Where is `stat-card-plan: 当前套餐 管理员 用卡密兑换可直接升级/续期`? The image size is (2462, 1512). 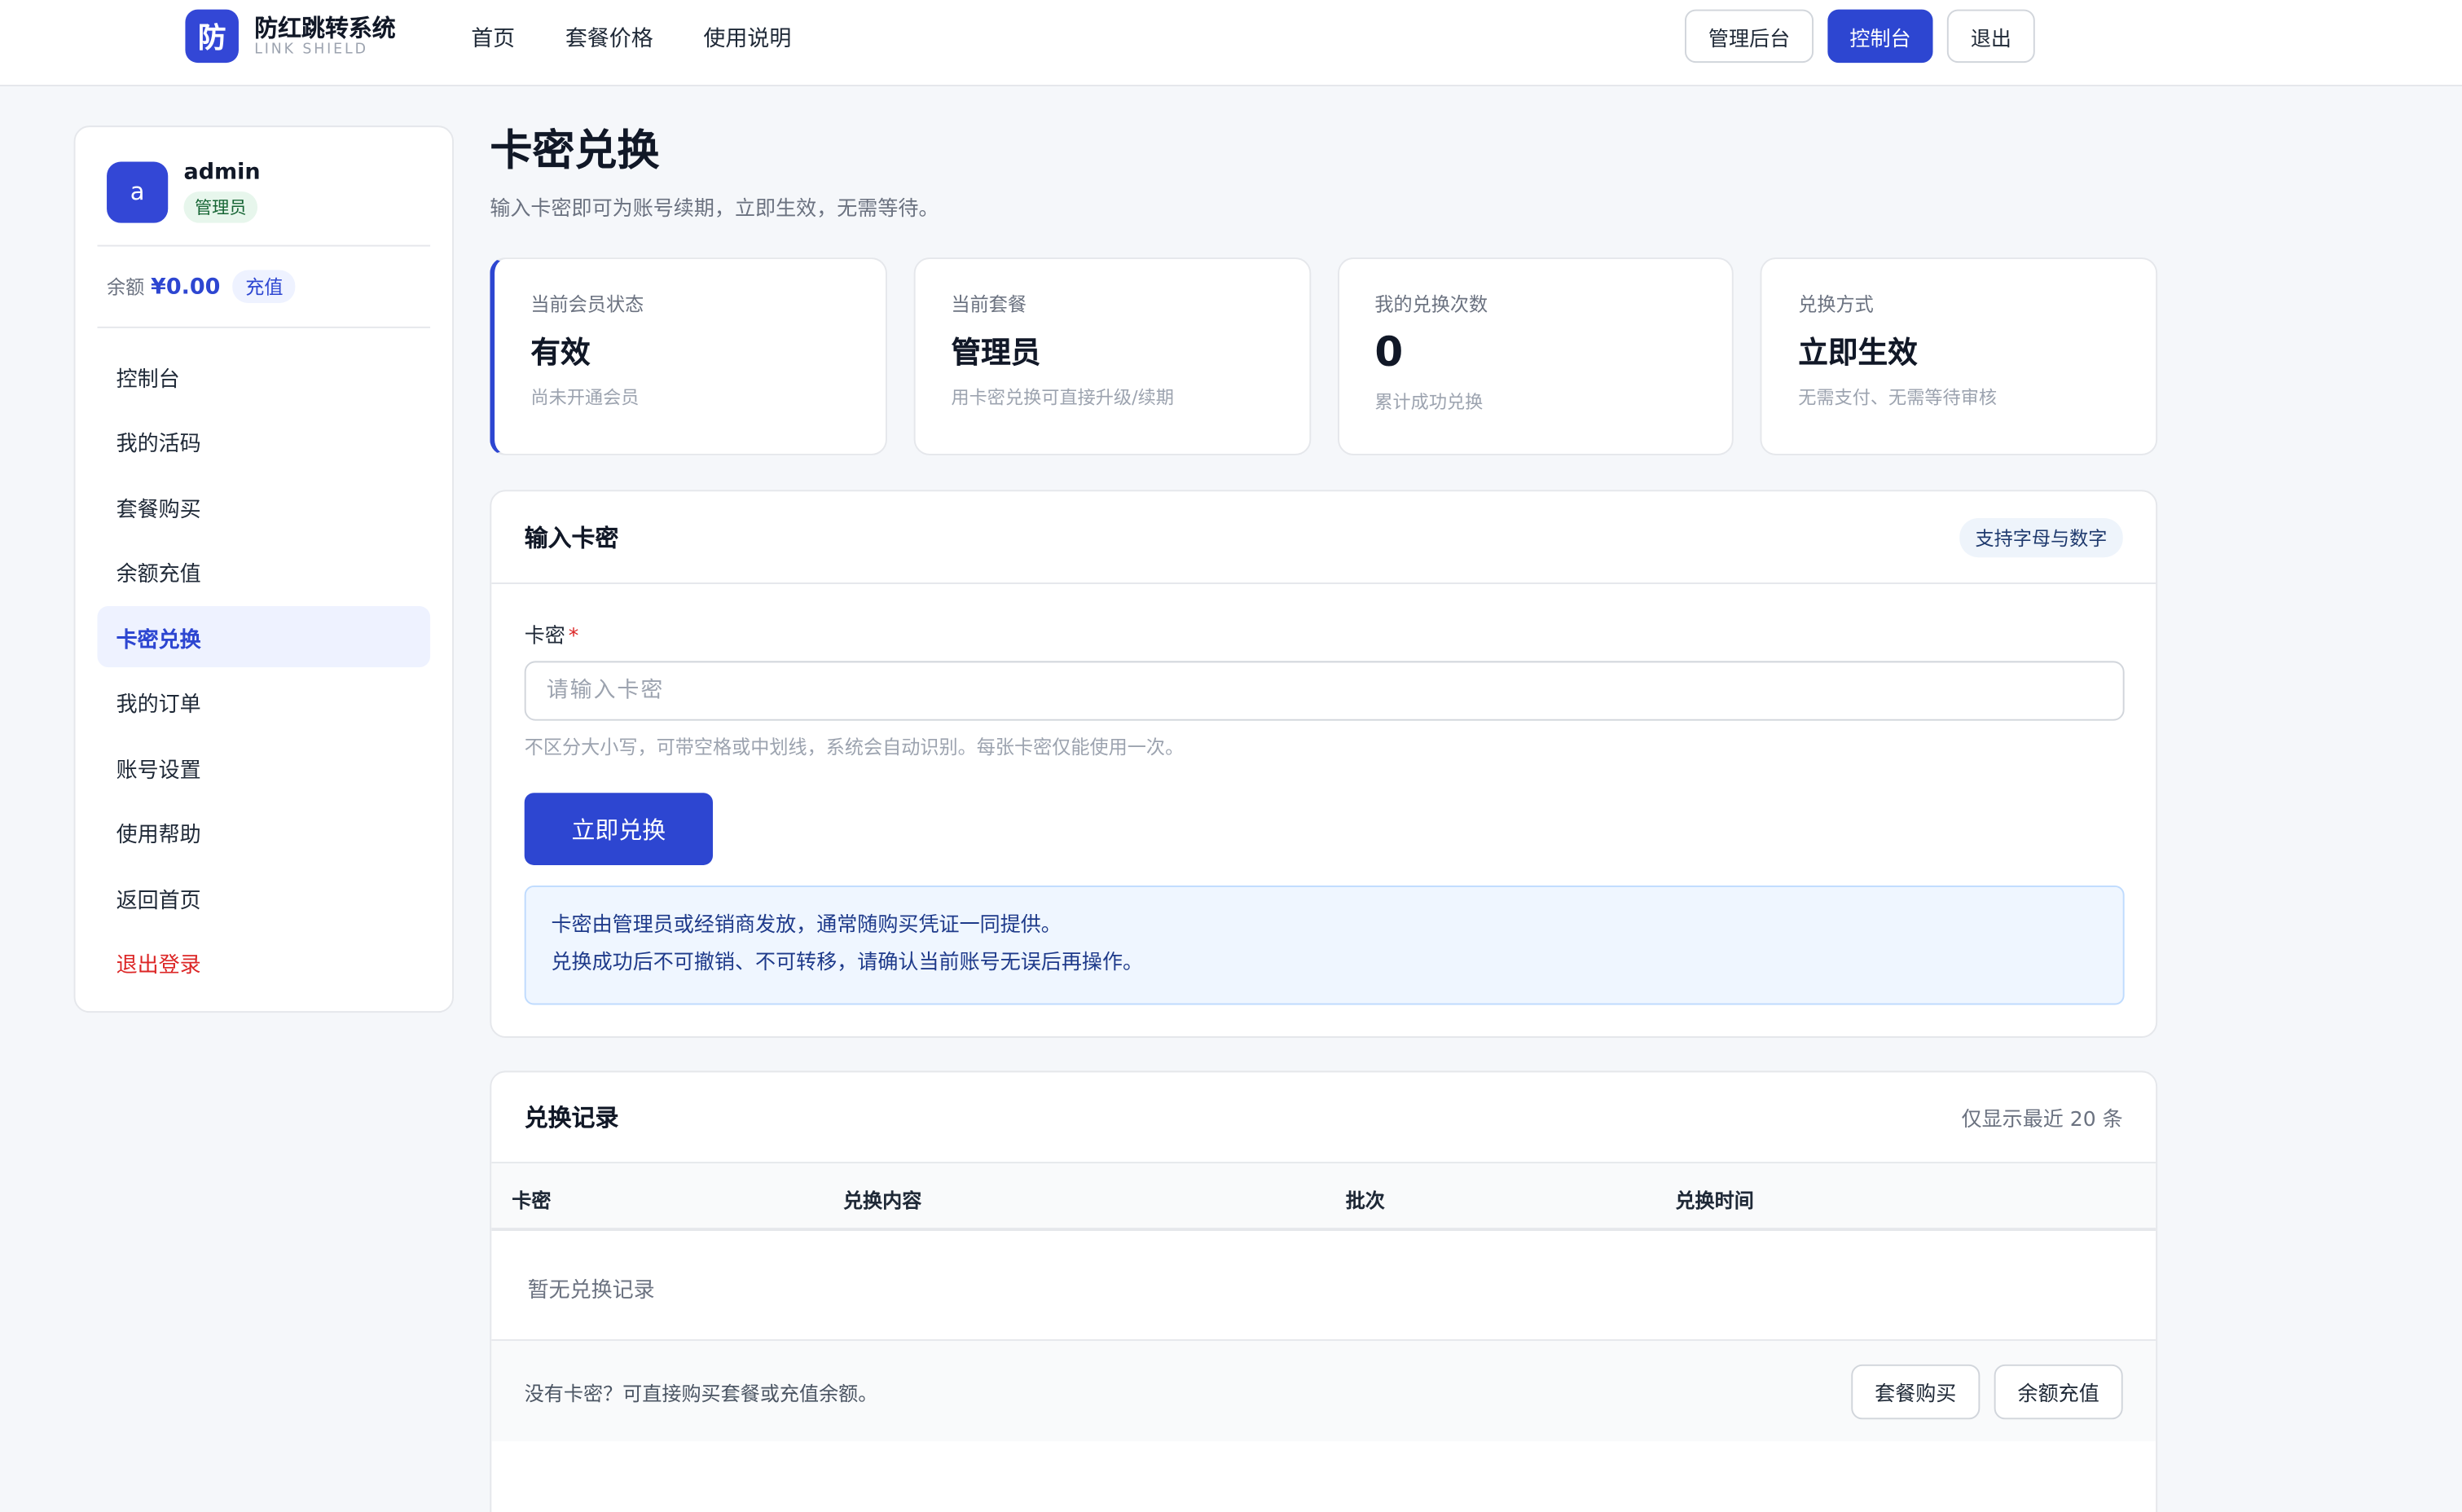 stat-card-plan: 当前套餐 管理员 用卡密兑换可直接升级/续期 is located at coordinates (1112, 356).